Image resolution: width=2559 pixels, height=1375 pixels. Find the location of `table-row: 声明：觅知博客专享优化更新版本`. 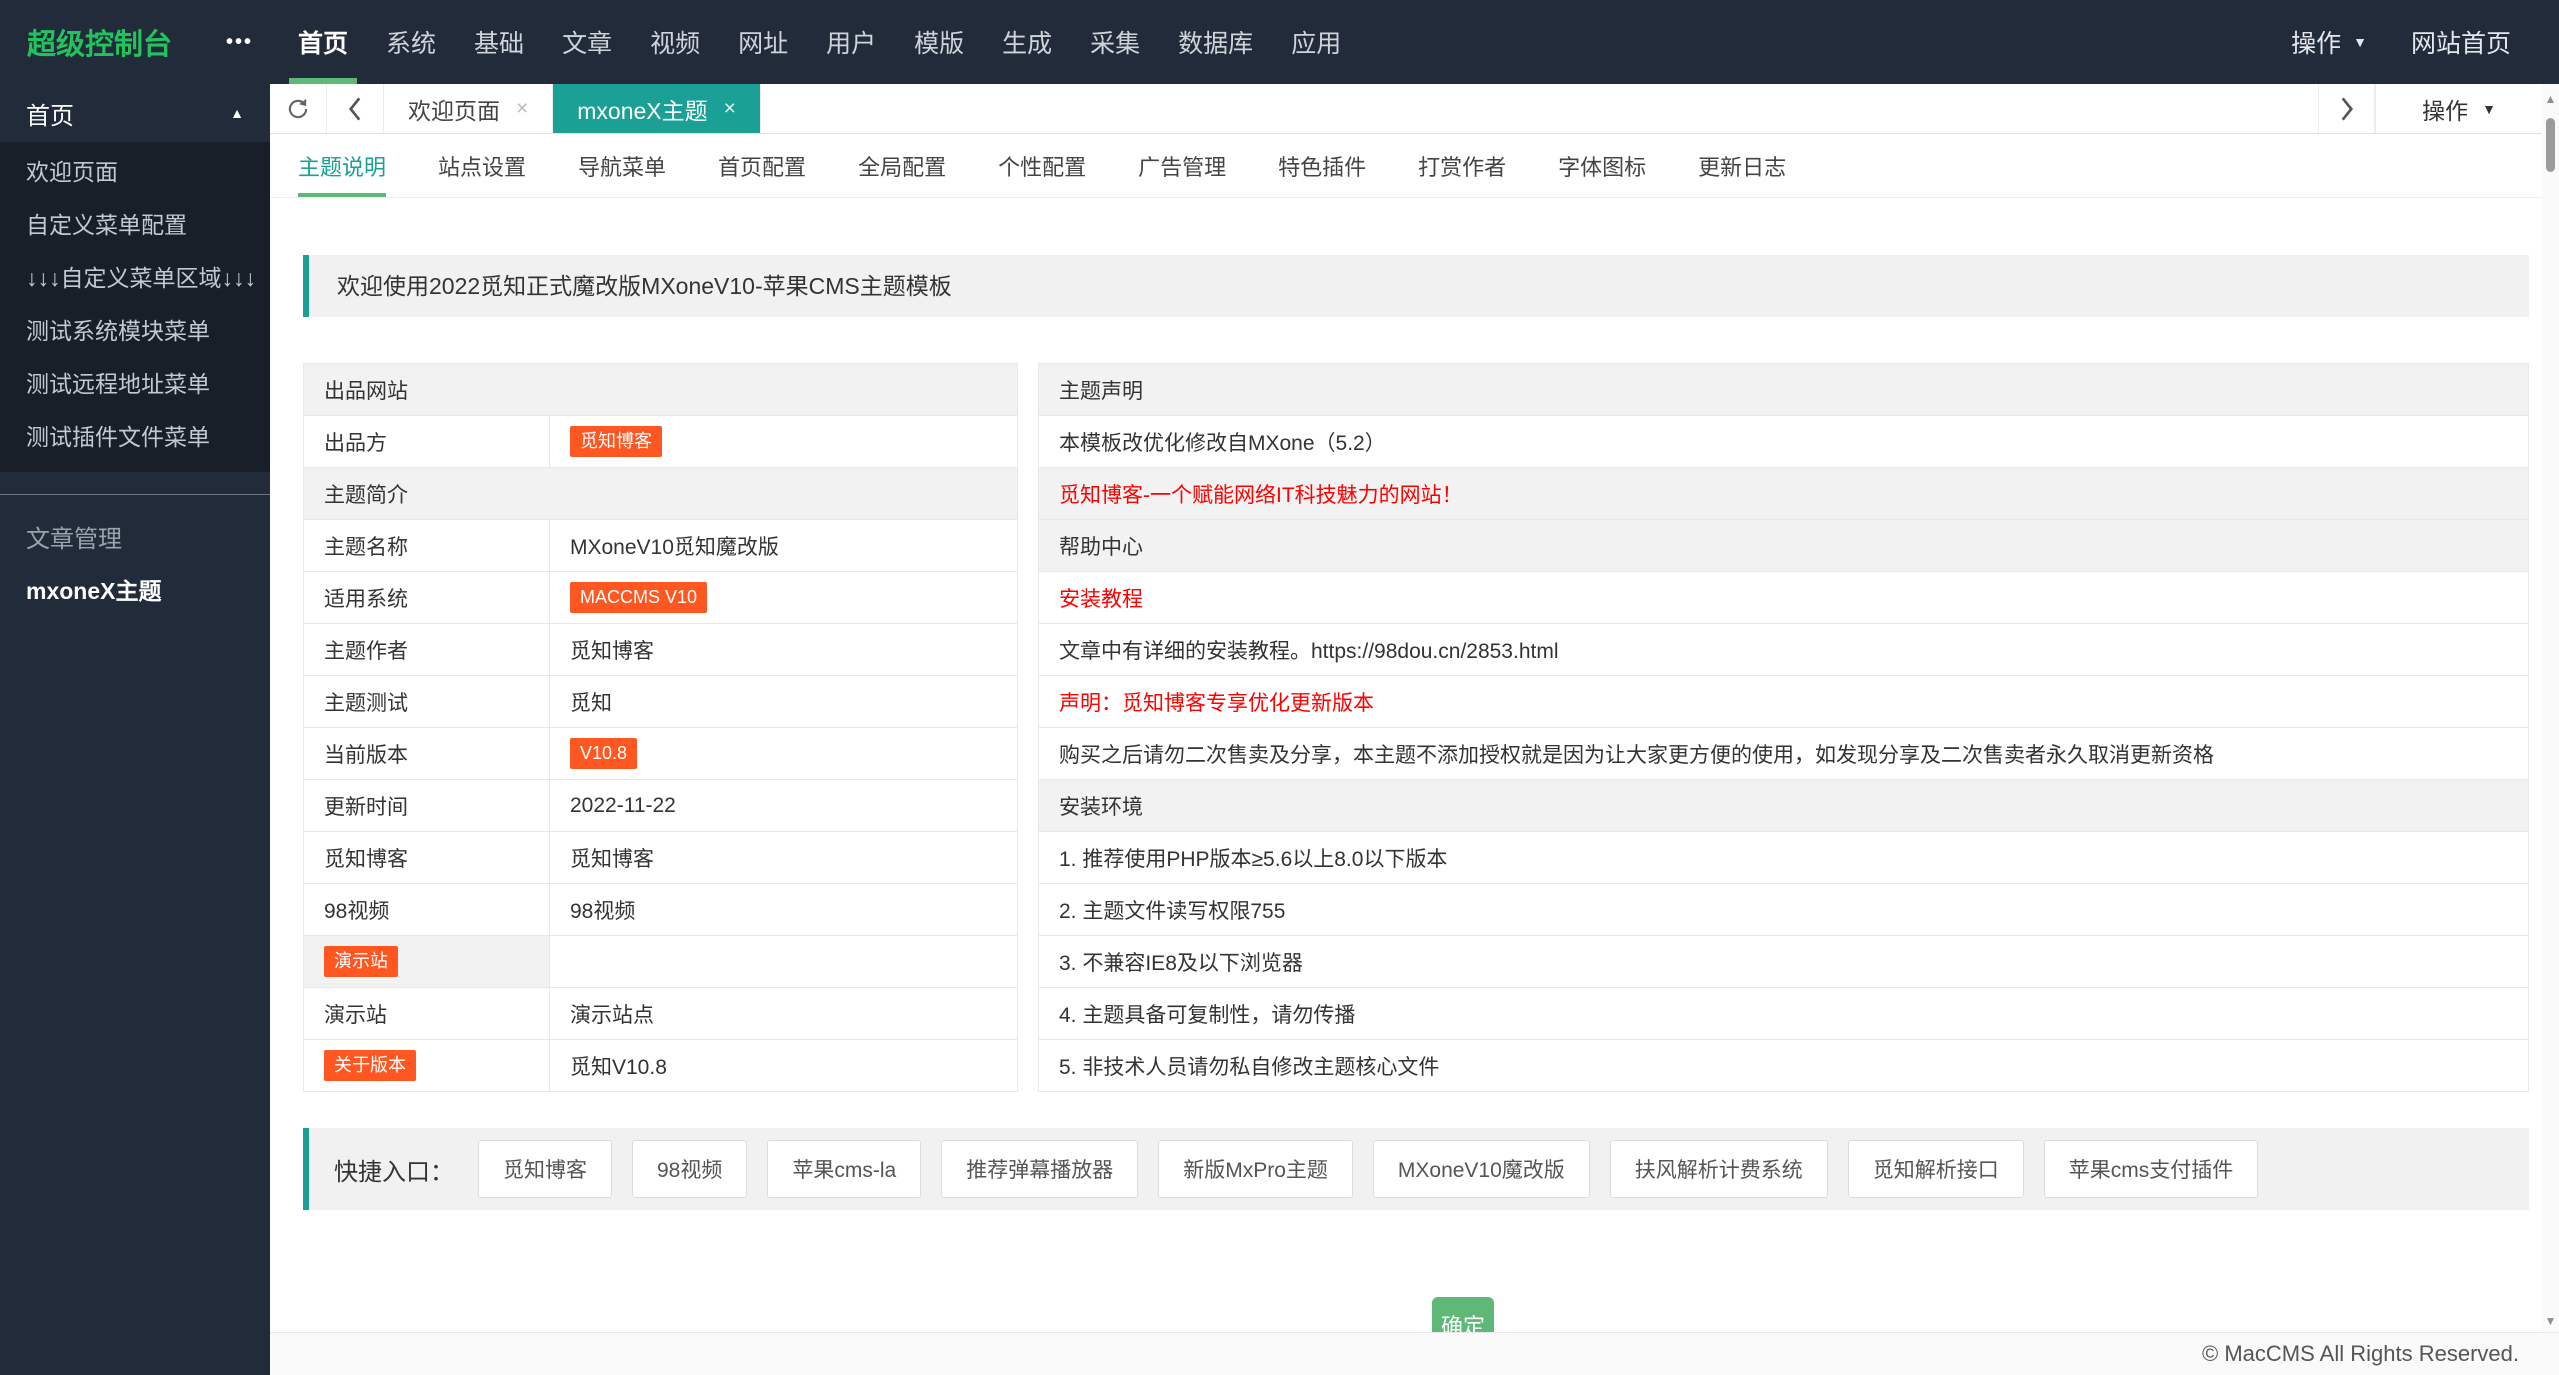

table-row: 声明：觅知博客专享优化更新版本 is located at coordinates (1783, 701).